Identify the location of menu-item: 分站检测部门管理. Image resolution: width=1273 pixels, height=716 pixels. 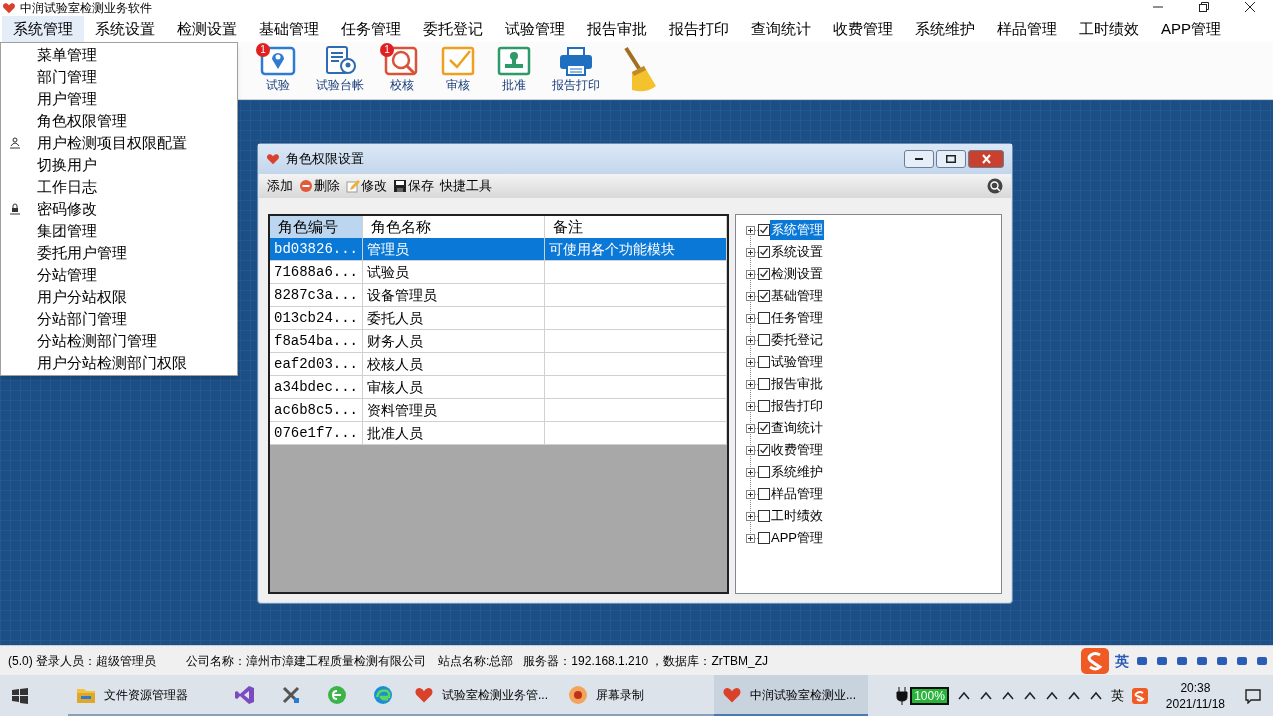
(97, 341).